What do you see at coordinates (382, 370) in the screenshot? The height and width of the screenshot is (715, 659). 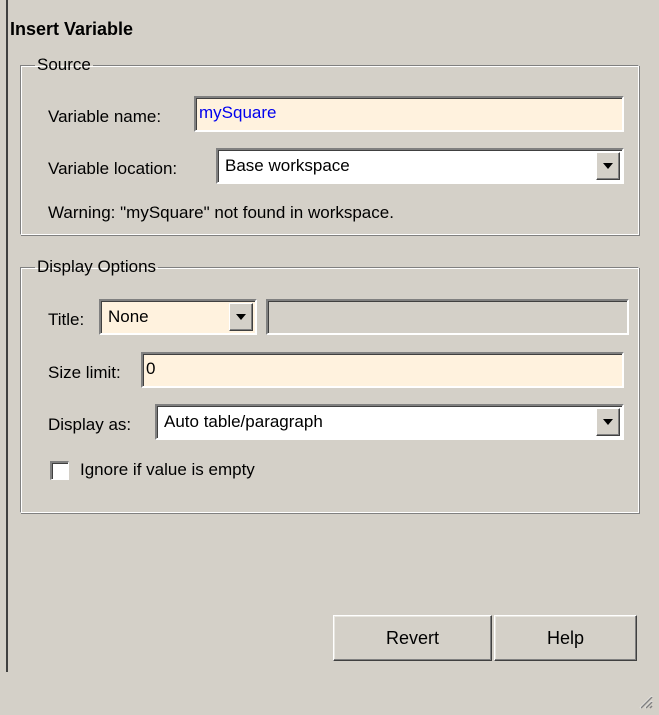 I see `size-limit-field: 0` at bounding box center [382, 370].